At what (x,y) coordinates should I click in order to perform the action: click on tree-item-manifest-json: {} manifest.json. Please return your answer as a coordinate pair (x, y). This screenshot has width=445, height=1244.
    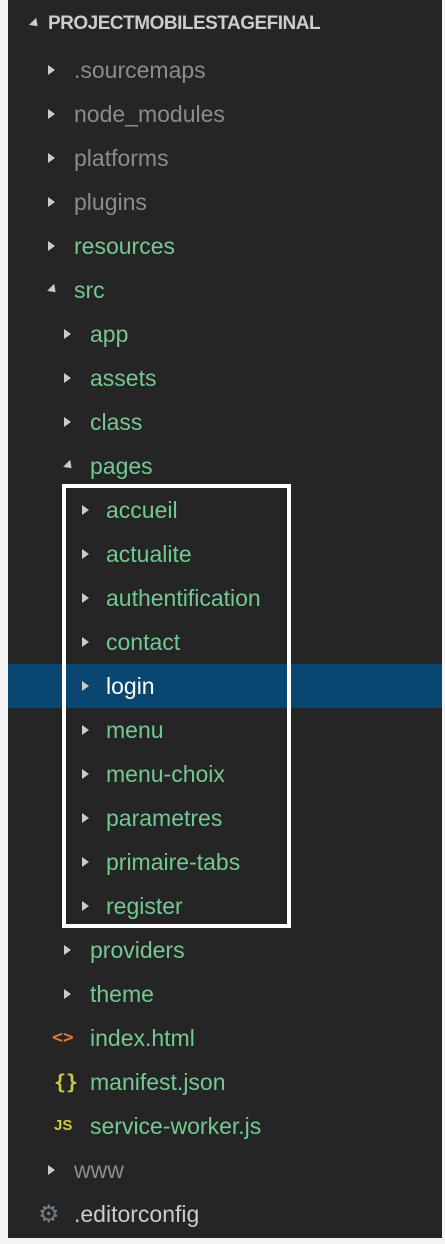
    Looking at the image, I should click on (225, 1082).